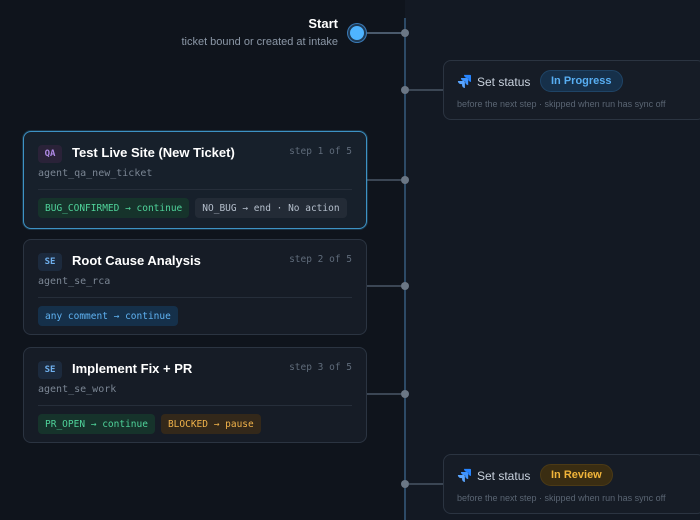 The height and width of the screenshot is (520, 700). Describe the element at coordinates (77, 389) in the screenshot. I see `agent-id: agent_se_work` at that location.